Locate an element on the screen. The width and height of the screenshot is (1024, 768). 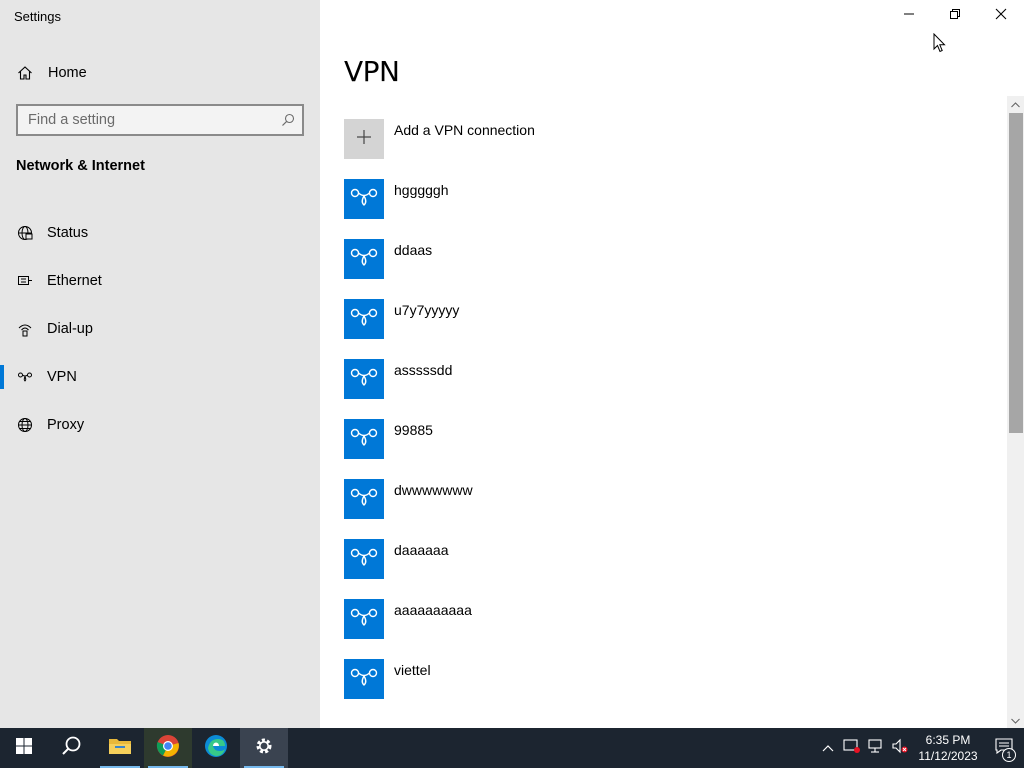
page-title: VPN is located at coordinates (372, 71).